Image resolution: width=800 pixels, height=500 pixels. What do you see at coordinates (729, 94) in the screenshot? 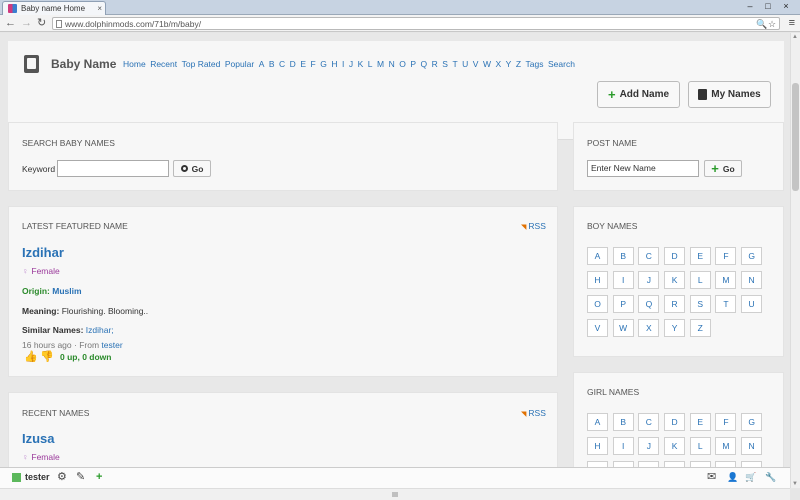
I see `my-names-button: My Names` at bounding box center [729, 94].